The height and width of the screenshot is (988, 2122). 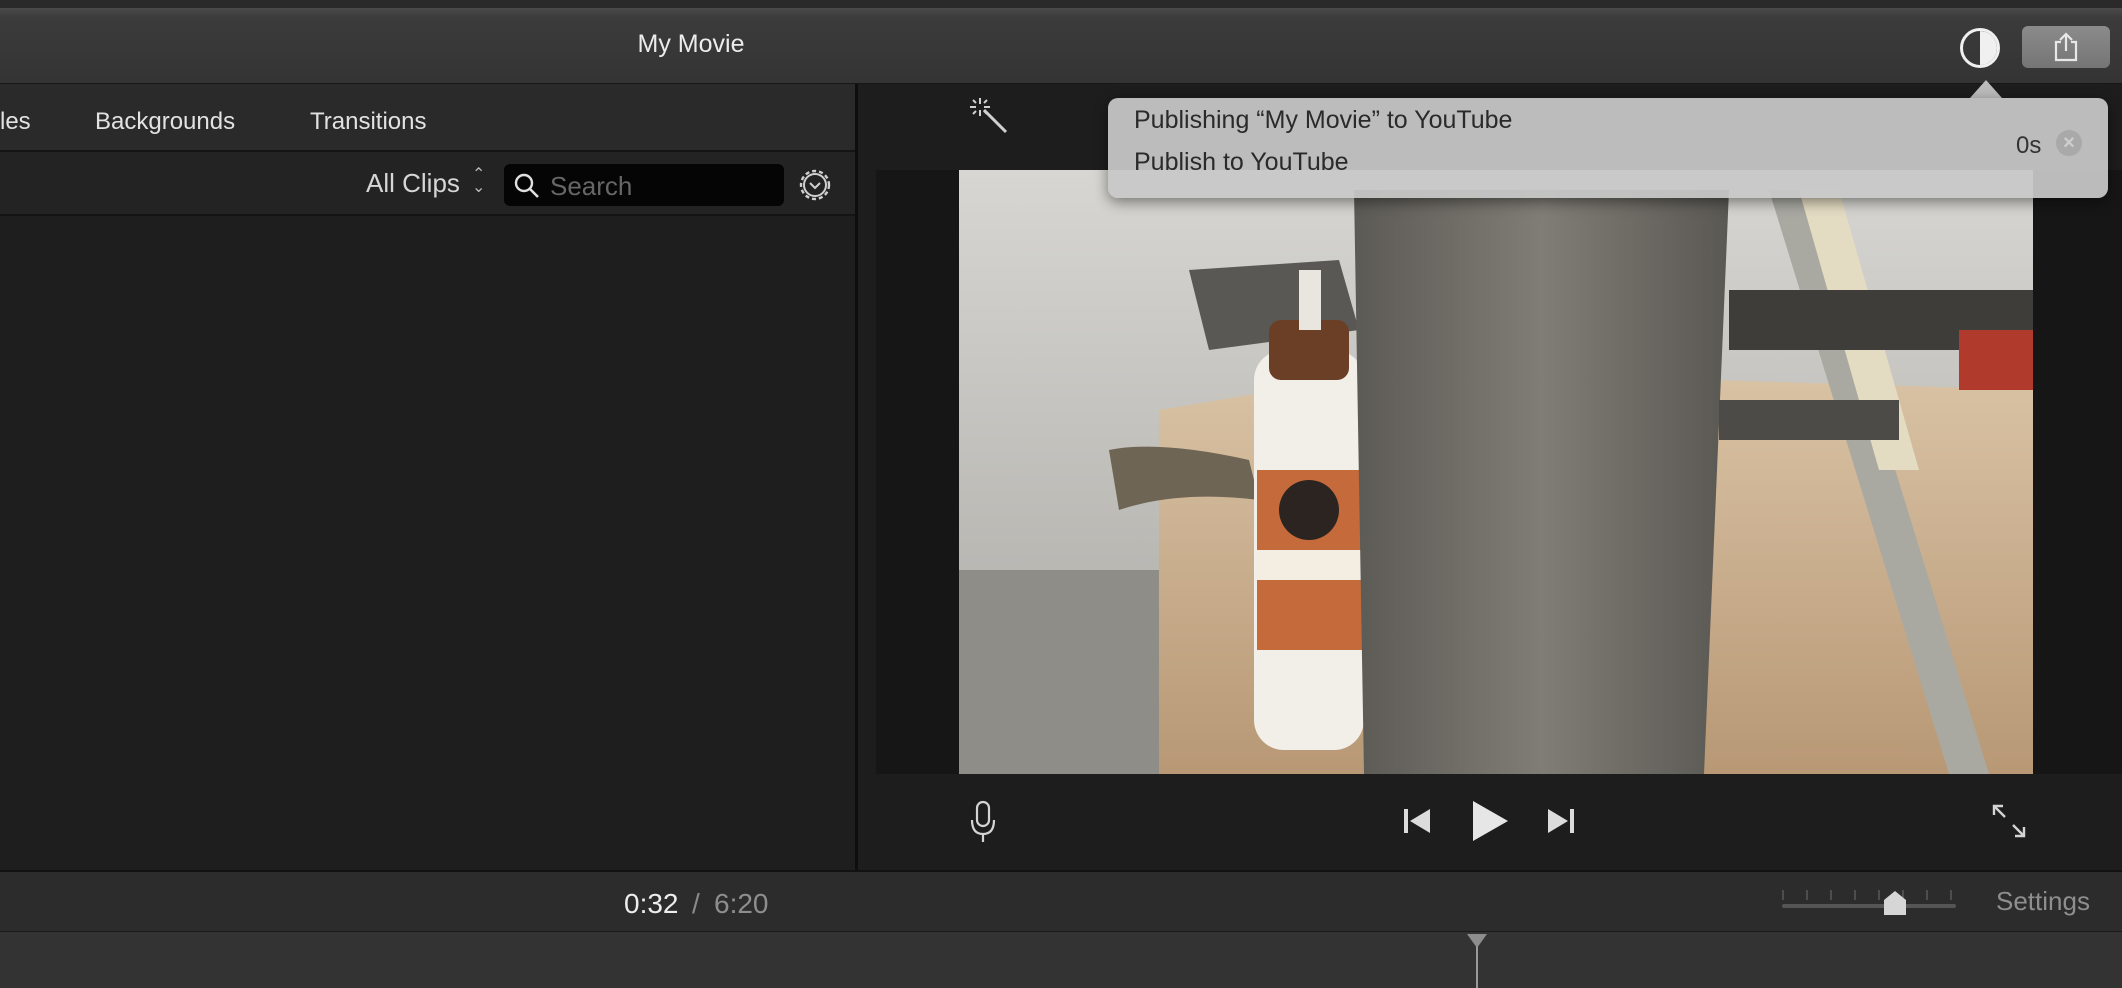 What do you see at coordinates (665, 186) in the screenshot?
I see `search-input` at bounding box center [665, 186].